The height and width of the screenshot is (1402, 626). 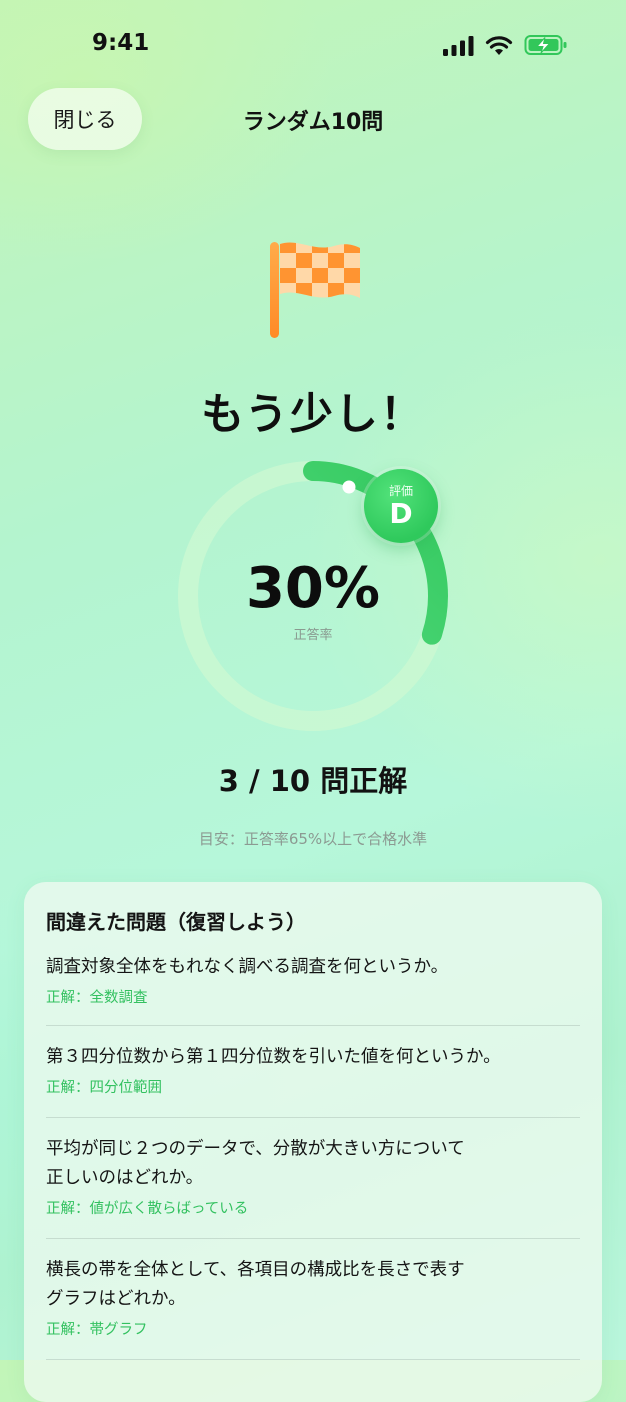 What do you see at coordinates (147, 1209) in the screenshot?
I see `answer-text: 正解：値が広く散らばっている` at bounding box center [147, 1209].